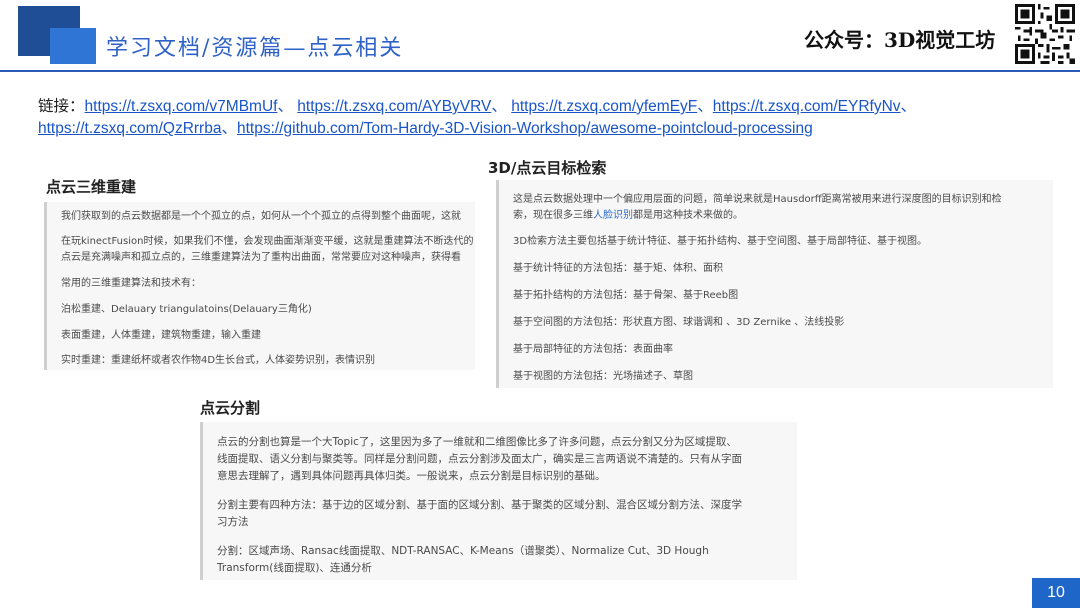  Describe the element at coordinates (91, 187) in the screenshot. I see `section-title-reconstruction: 点云三维重建` at that location.